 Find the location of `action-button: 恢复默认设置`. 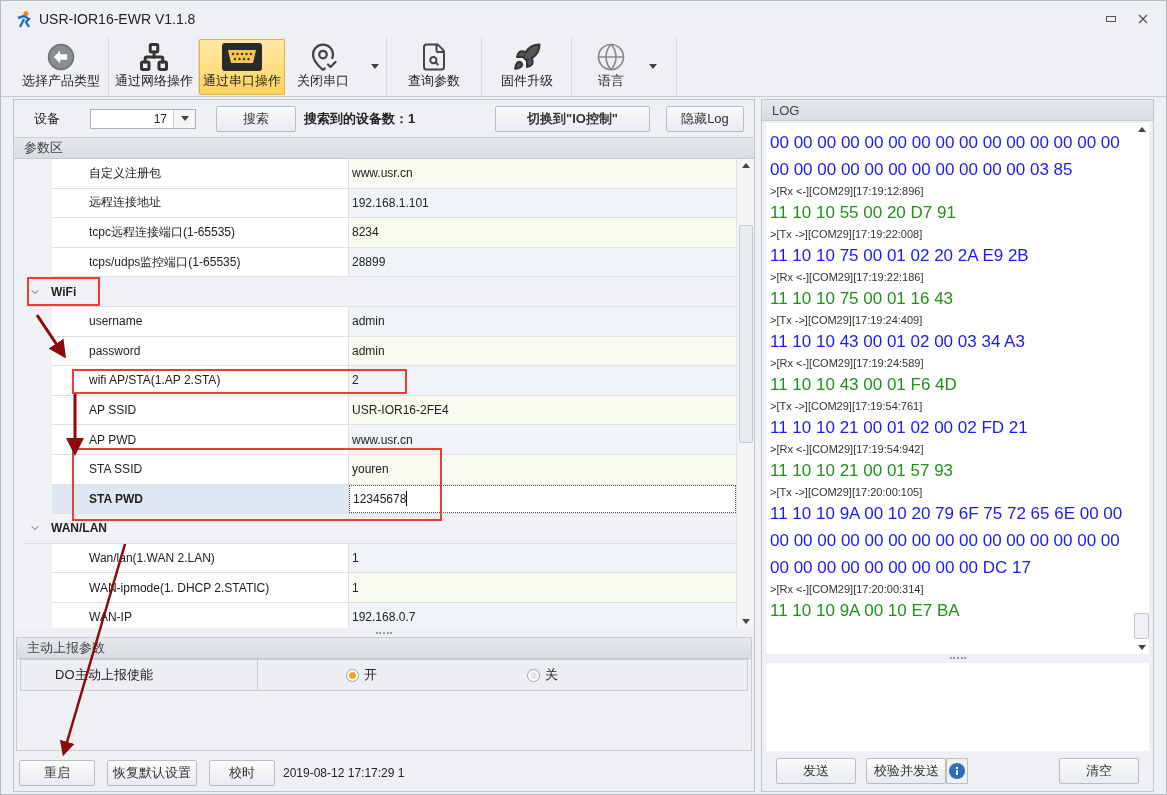

action-button: 恢复默认设置 is located at coordinates (152, 773).